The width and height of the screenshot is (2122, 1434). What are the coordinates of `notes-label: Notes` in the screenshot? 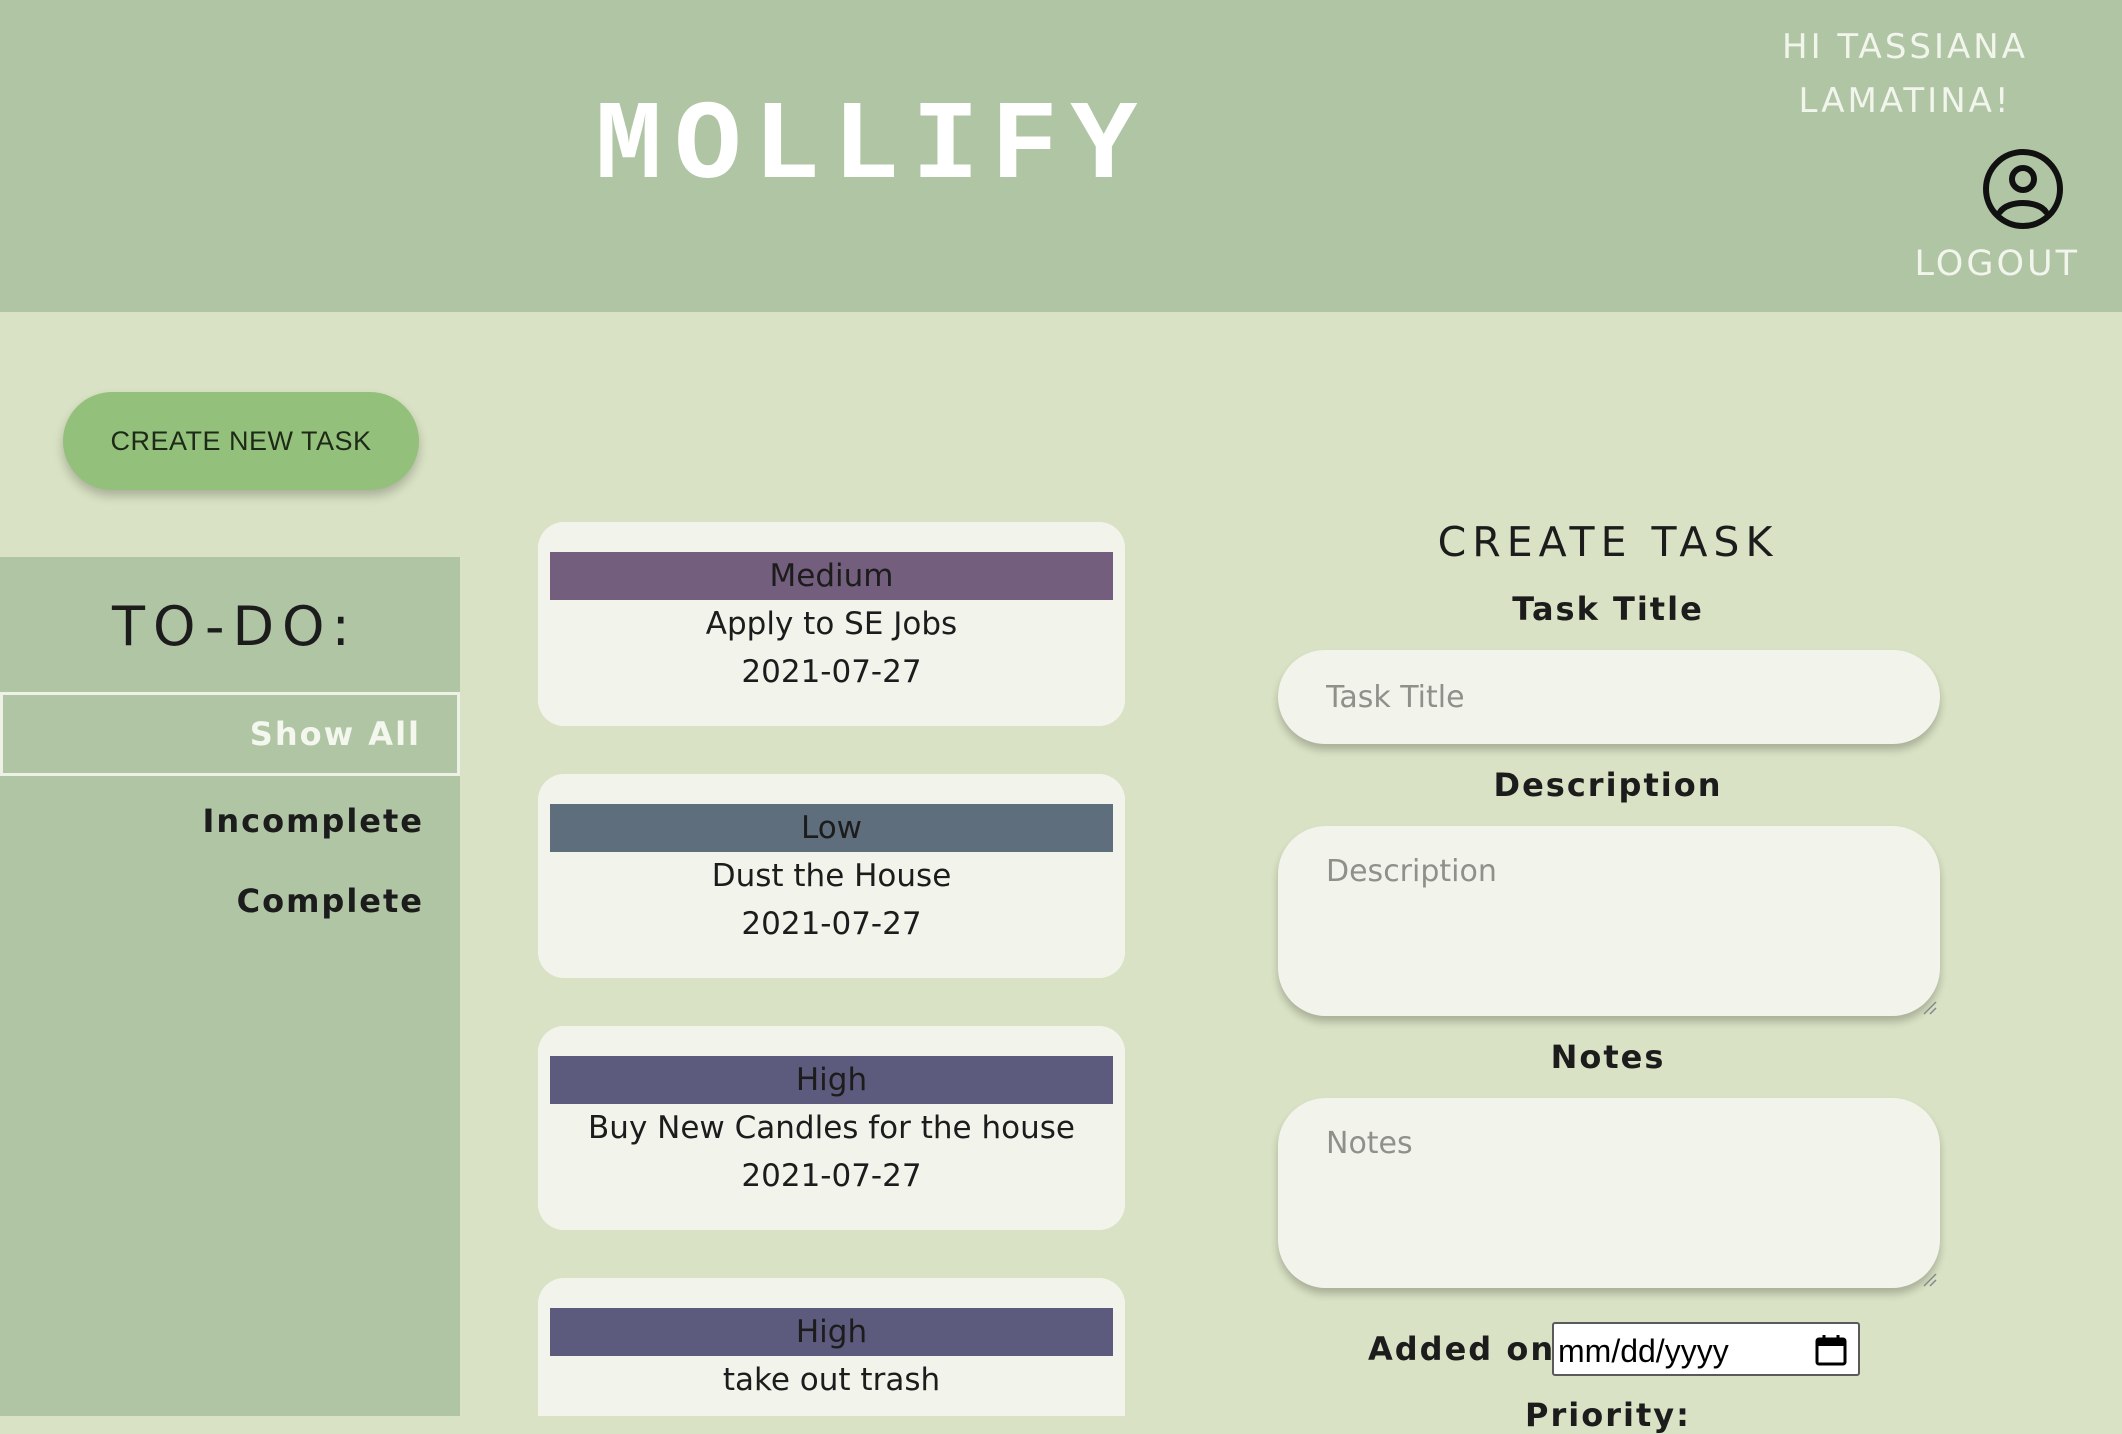 It's located at (1608, 1057).